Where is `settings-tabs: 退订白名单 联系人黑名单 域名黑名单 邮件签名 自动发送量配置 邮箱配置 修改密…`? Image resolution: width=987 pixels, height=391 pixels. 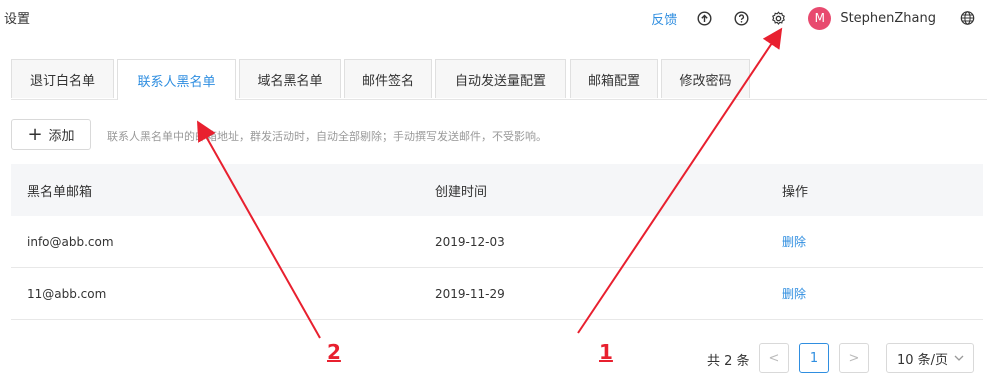
settings-tabs: 退订白名单 联系人黑名单 域名黑名单 邮件签名 自动发送量配置 邮箱配置 修改密… is located at coordinates (499, 79).